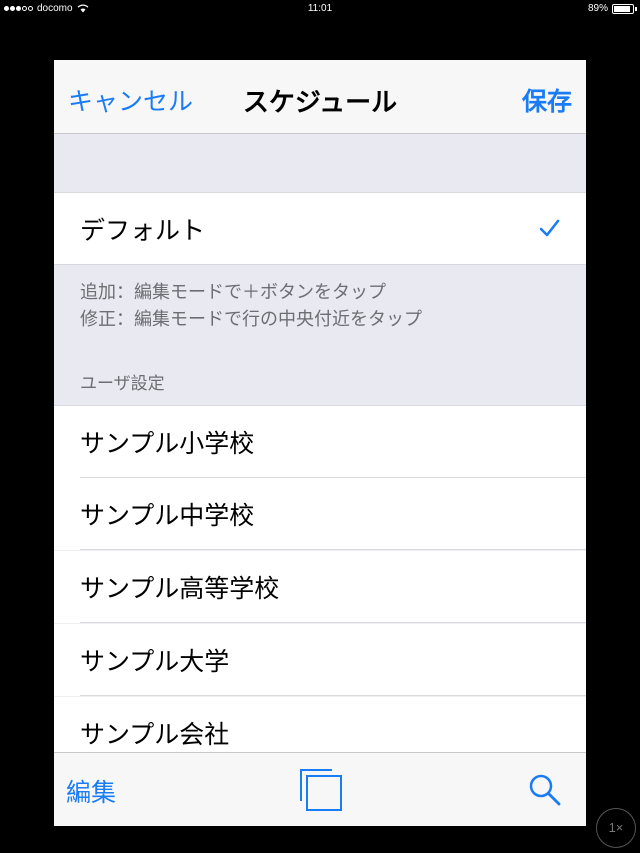  What do you see at coordinates (624, 8) in the screenshot?
I see `battery-icon` at bounding box center [624, 8].